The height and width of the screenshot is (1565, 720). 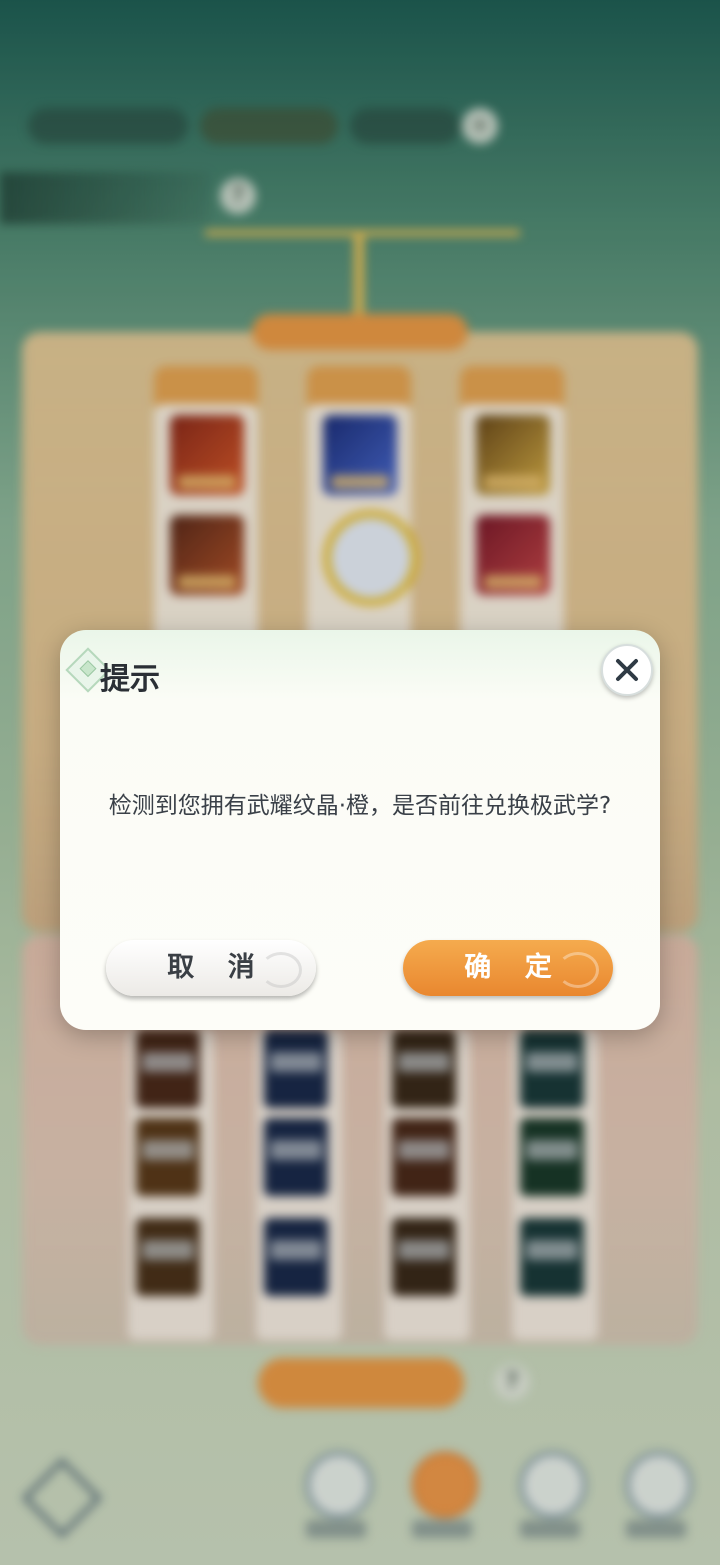 What do you see at coordinates (130, 679) in the screenshot?
I see `dialog-title: 提示` at bounding box center [130, 679].